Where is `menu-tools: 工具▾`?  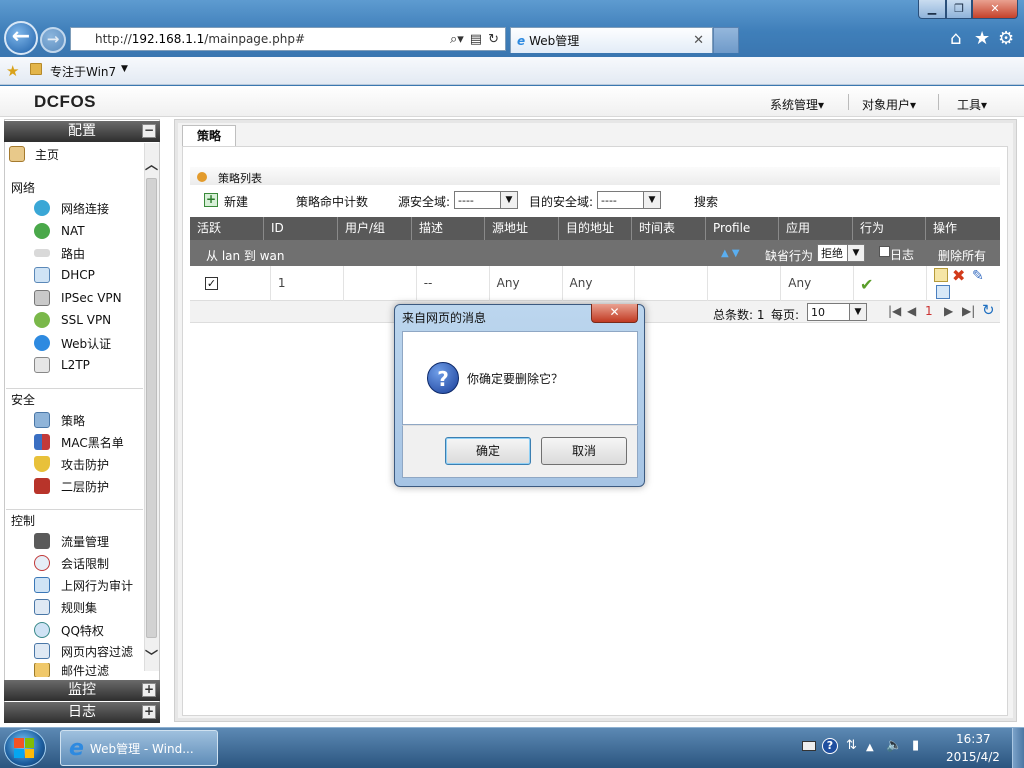 menu-tools: 工具▾ is located at coordinates (972, 104).